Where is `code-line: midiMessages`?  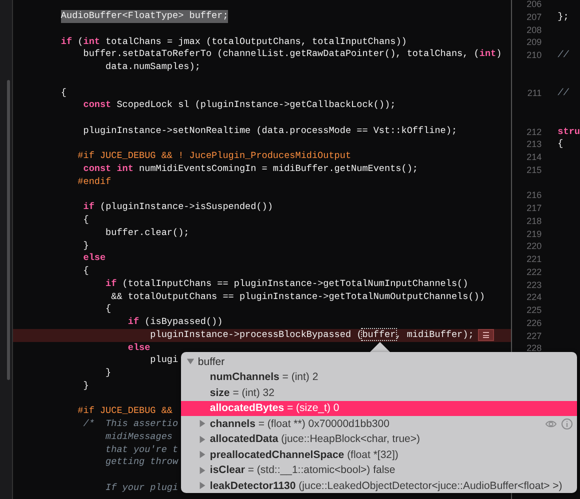
code-line: midiMessages is located at coordinates (138, 437).